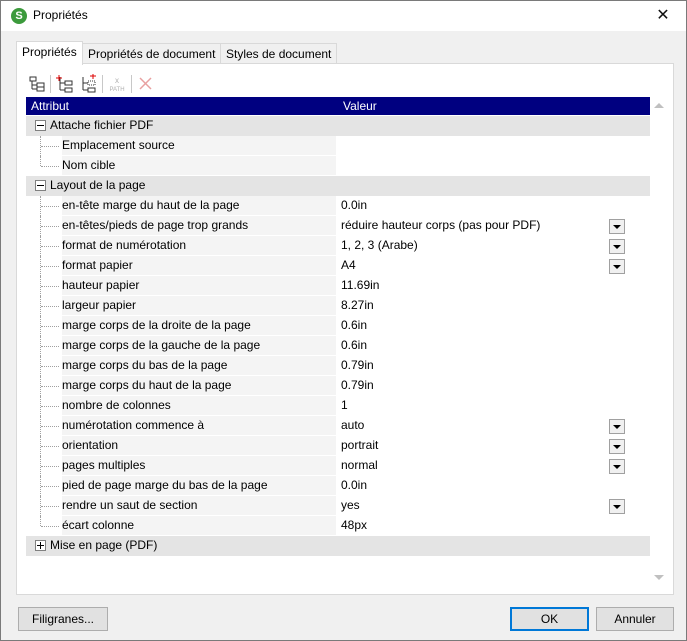 The width and height of the screenshot is (687, 641). I want to click on property-row: marge corps de la gauche de la page 0.6in, so click(338, 346).